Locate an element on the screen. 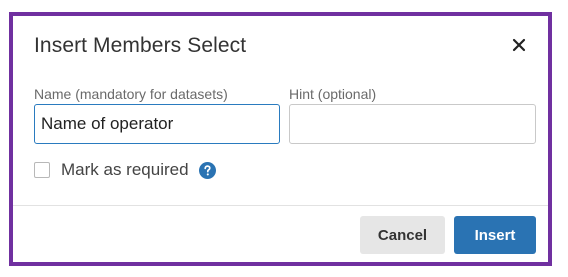 The width and height of the screenshot is (568, 277). help-button is located at coordinates (207, 170).